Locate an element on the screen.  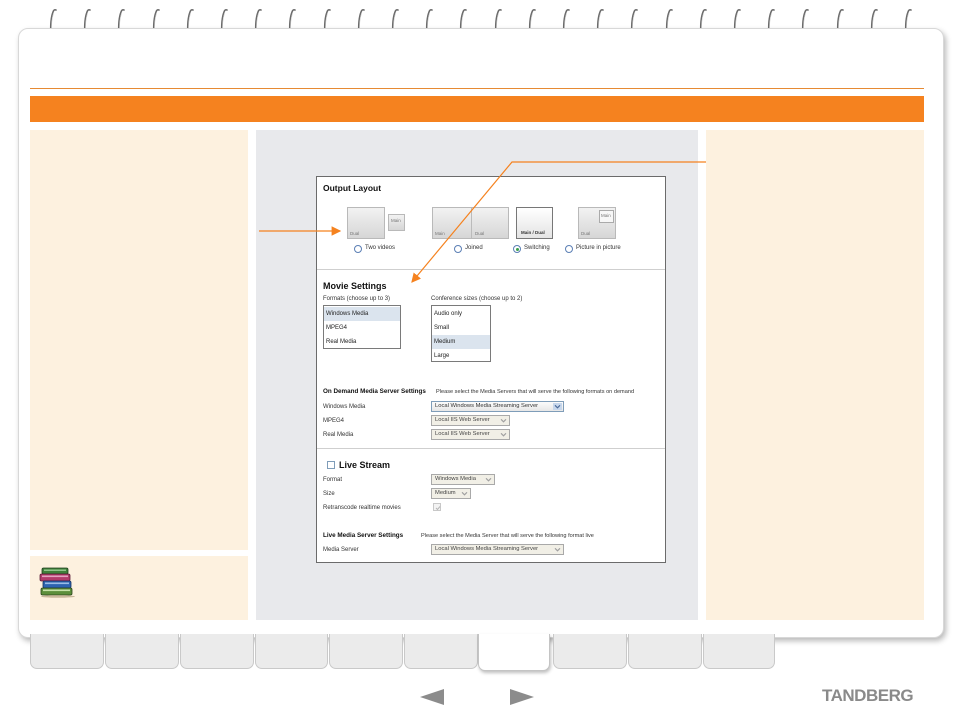
live-format-label: Format is located at coordinates (333, 480).